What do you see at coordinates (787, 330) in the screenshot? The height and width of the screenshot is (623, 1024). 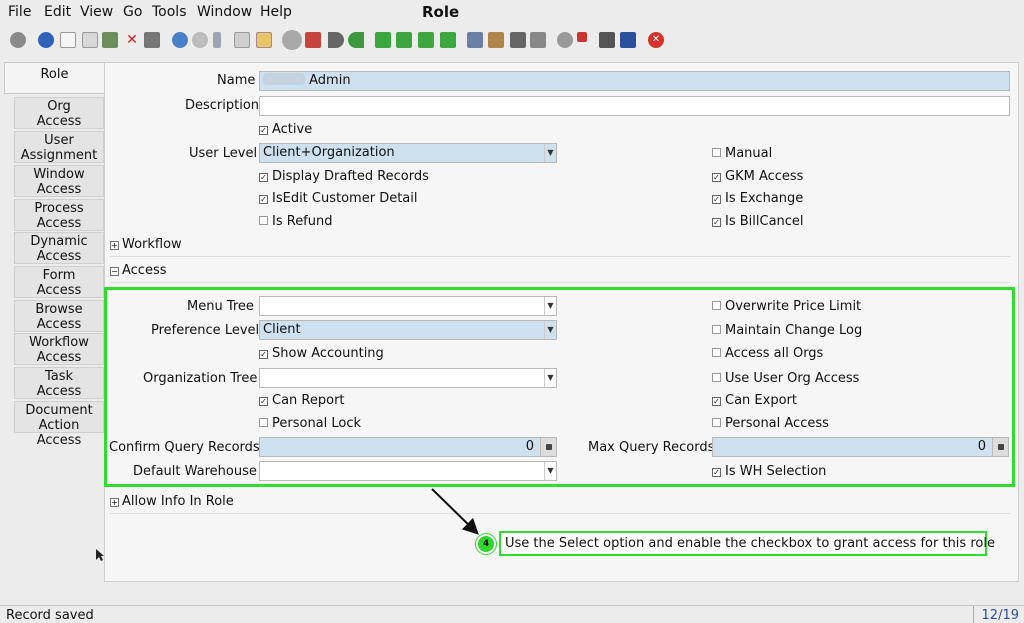 I see `maintain-change-log-checkbox: Maintain Change Log` at bounding box center [787, 330].